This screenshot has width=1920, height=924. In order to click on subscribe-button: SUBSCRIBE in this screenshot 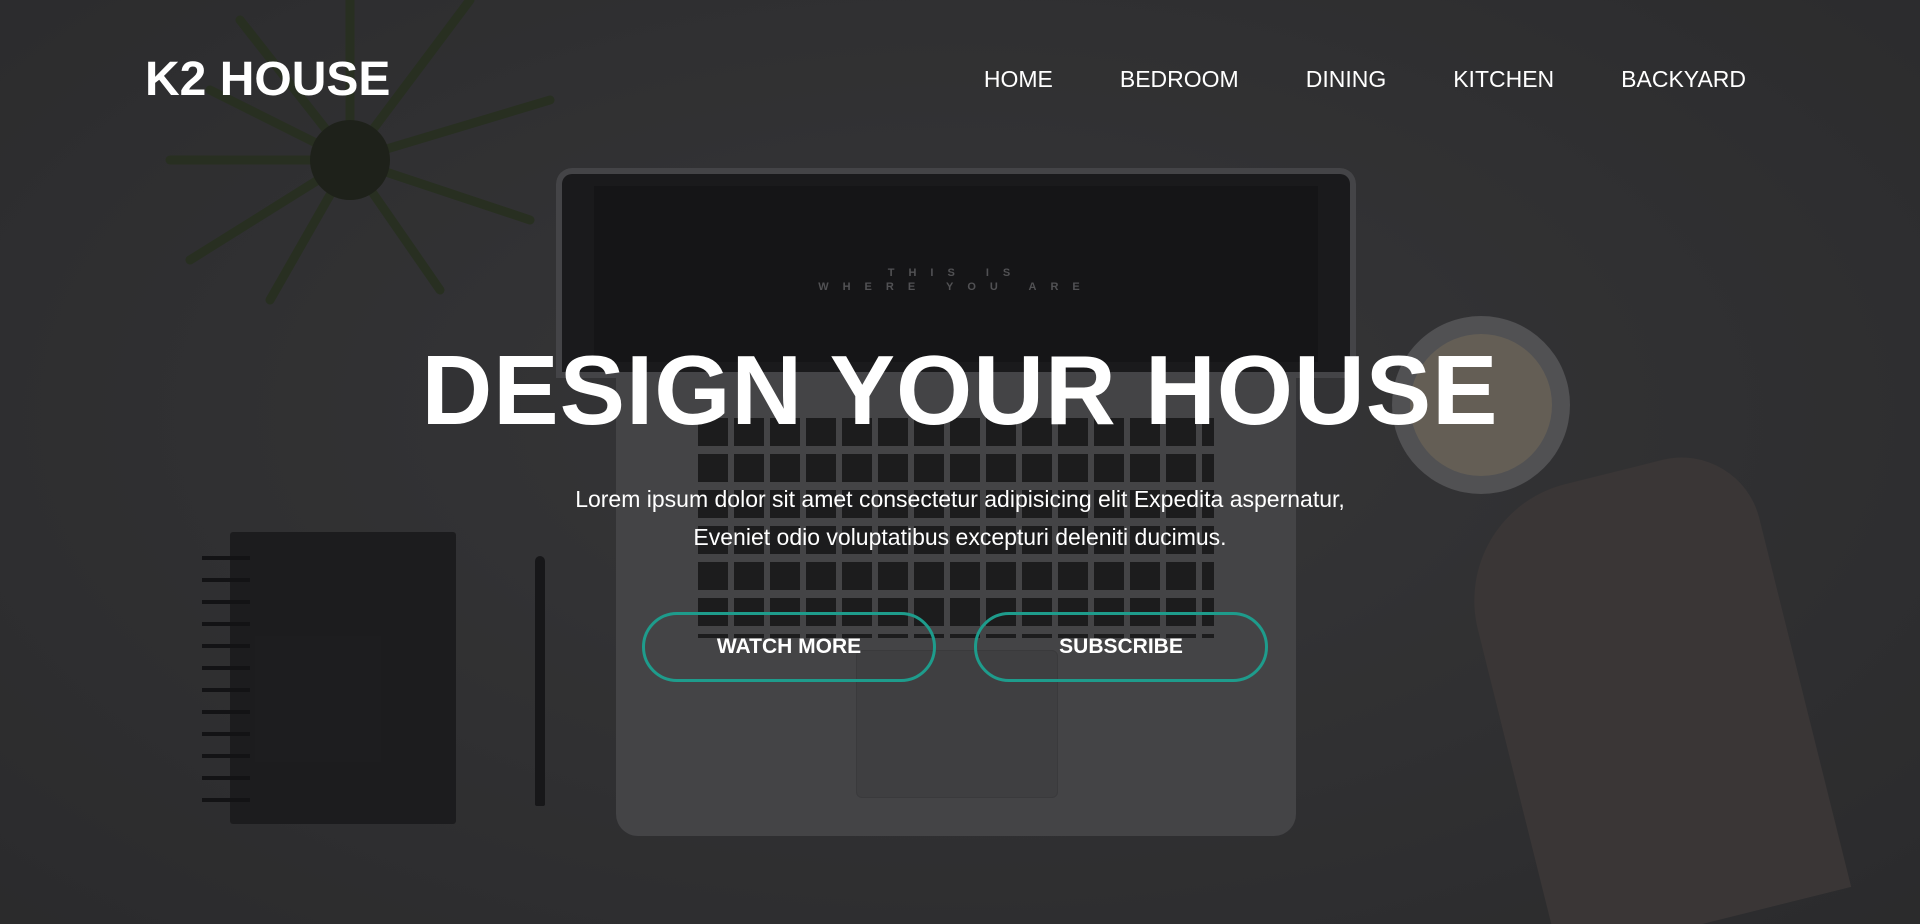, I will do `click(1121, 647)`.